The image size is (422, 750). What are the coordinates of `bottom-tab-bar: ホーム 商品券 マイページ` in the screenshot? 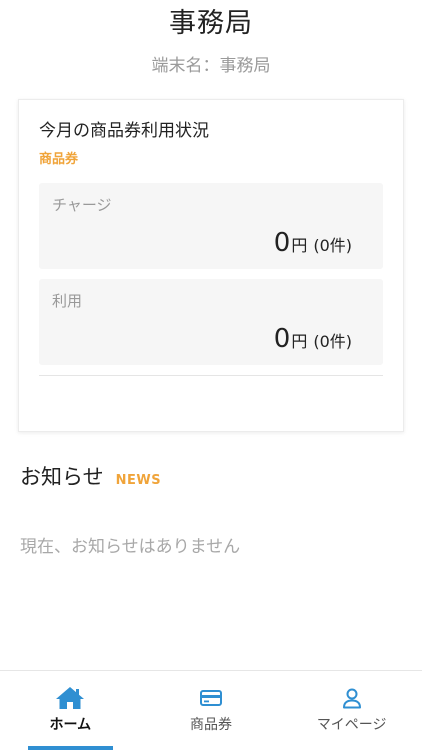 It's located at (211, 710).